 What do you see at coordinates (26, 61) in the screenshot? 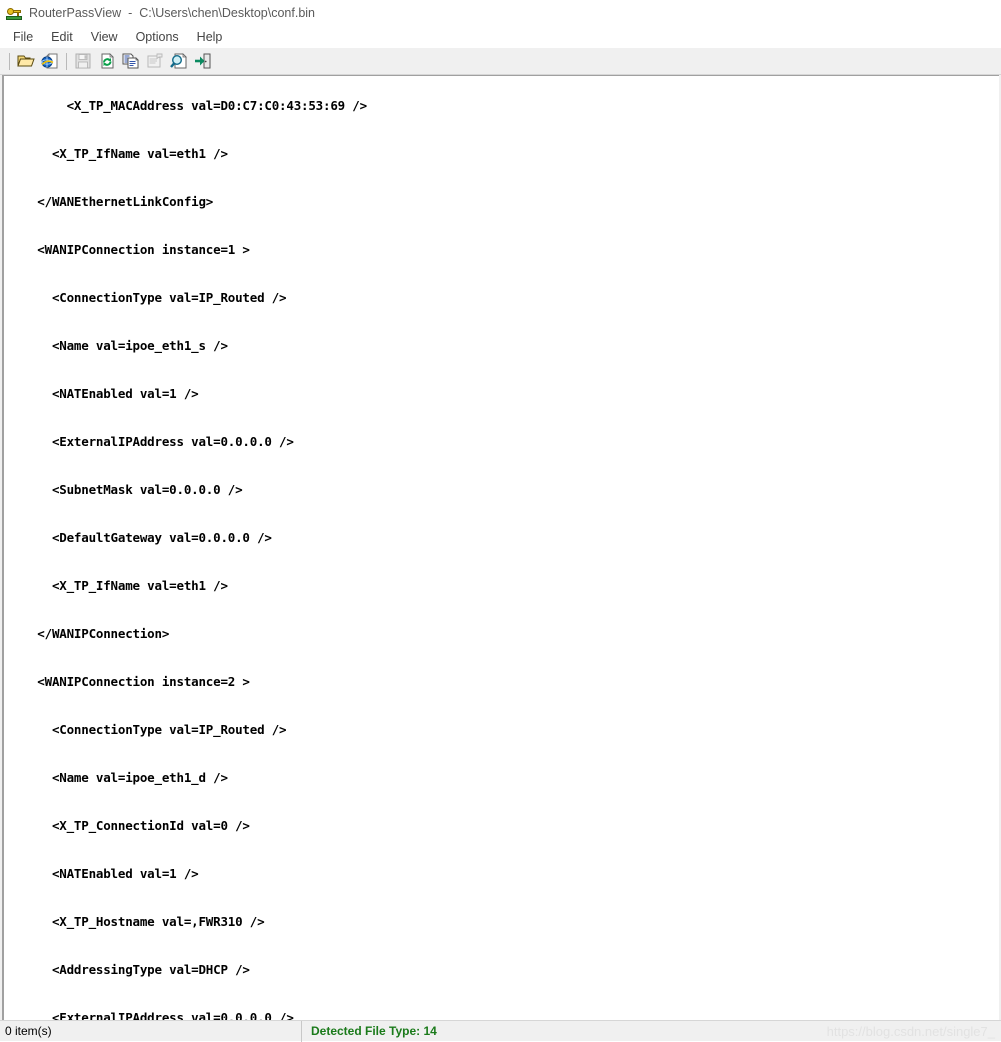
I see `open-file-icon` at bounding box center [26, 61].